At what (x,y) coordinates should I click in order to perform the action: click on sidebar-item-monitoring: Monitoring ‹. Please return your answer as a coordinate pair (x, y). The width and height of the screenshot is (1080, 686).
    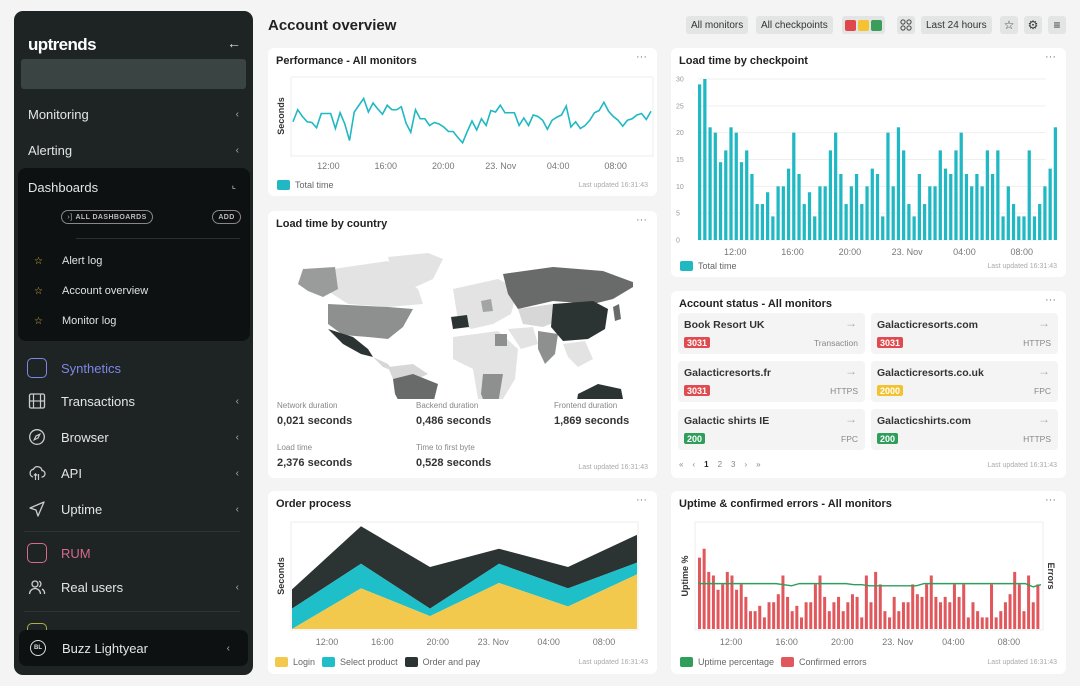
    Looking at the image, I should click on (133, 114).